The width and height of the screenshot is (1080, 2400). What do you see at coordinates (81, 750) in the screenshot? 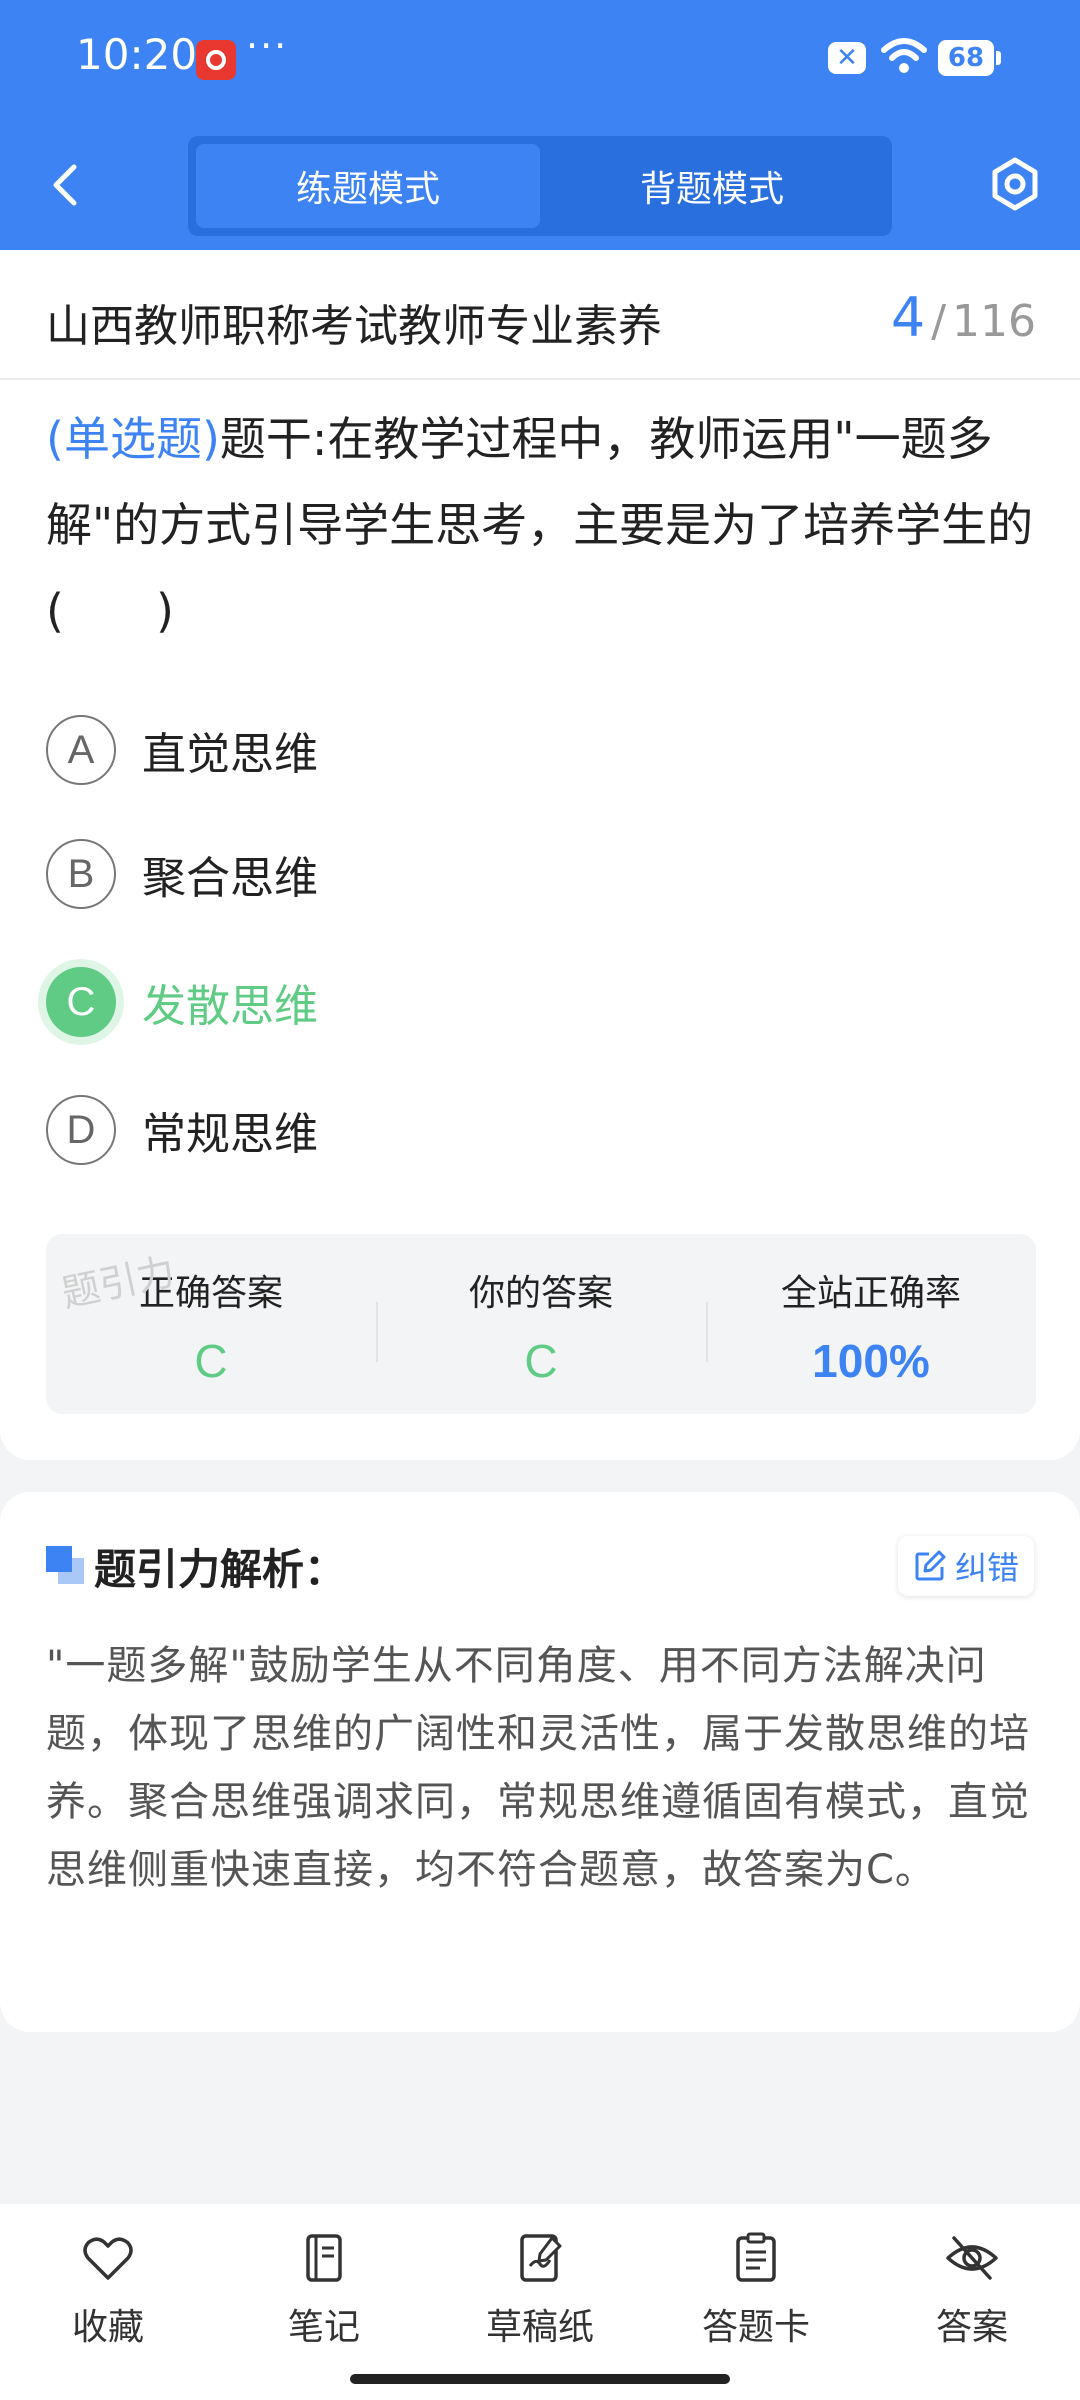
I see `option-letter: A` at bounding box center [81, 750].